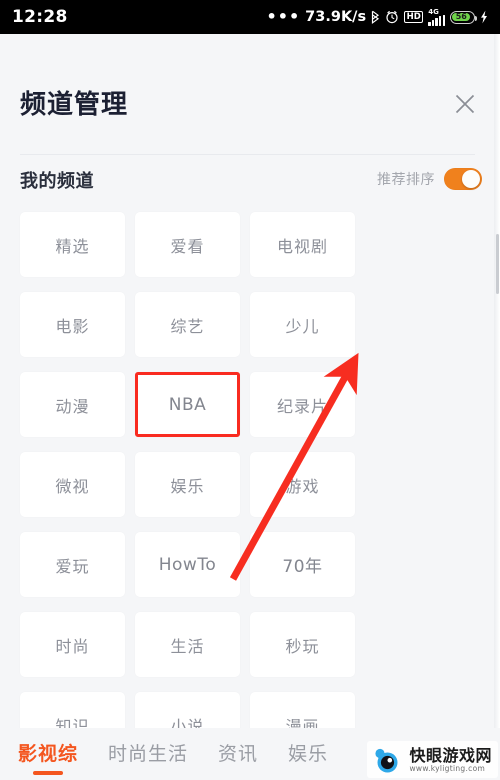 This screenshot has height=780, width=500. I want to click on status-icons: ••• 73.9K/s HD 4G 56, so click(377, 16).